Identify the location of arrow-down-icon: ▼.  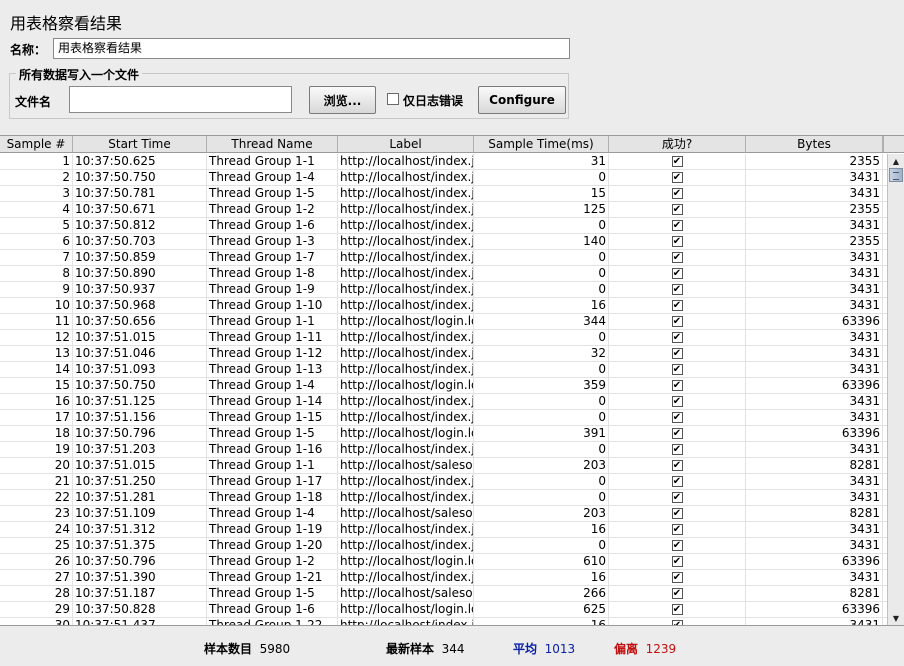
(896, 618).